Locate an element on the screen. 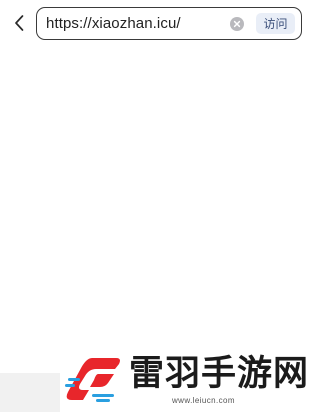  back-button is located at coordinates (19, 23).